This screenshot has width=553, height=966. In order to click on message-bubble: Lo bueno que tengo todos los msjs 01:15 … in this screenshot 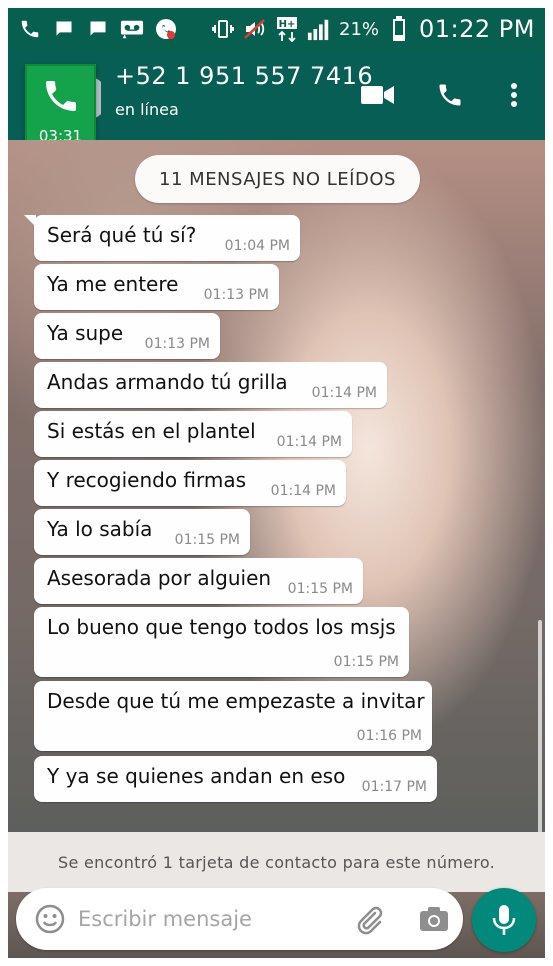, I will do `click(221, 642)`.